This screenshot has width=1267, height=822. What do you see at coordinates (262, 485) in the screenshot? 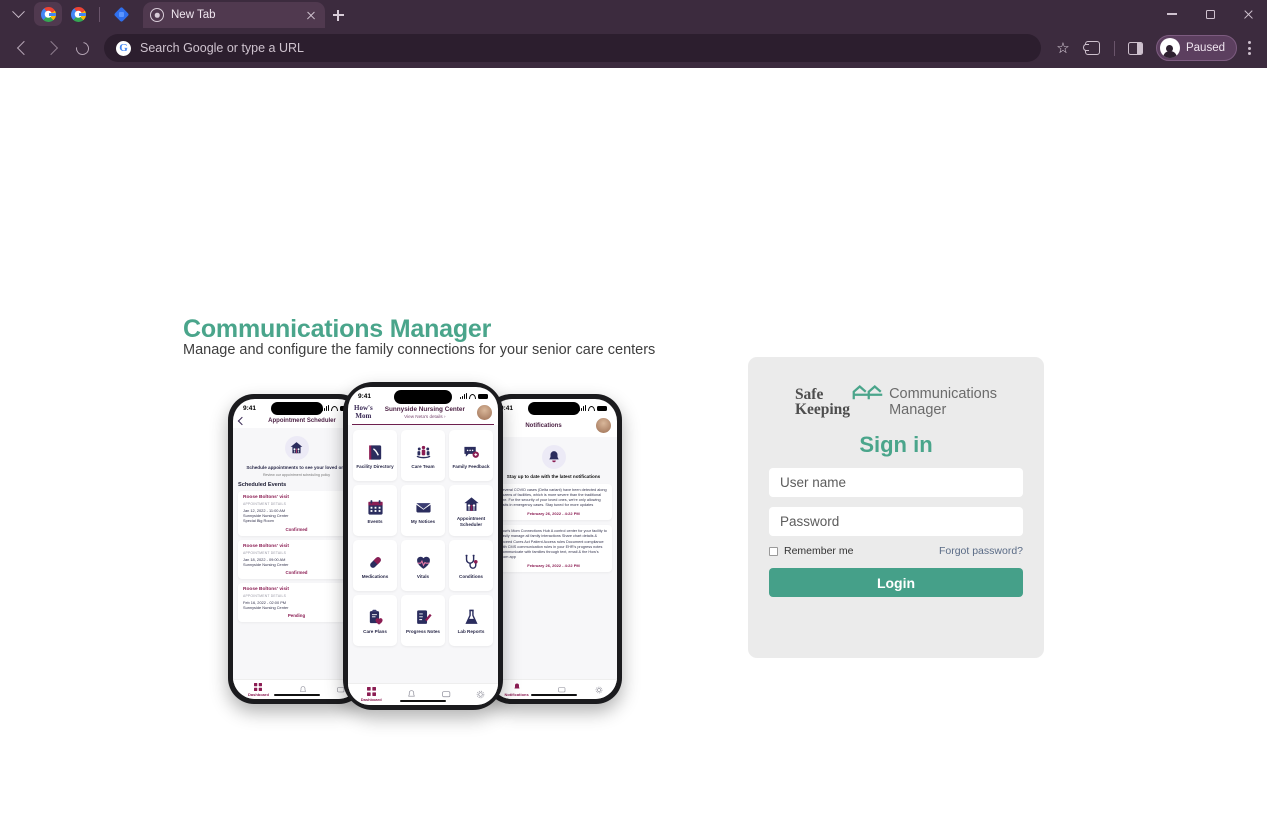
I see `scheduled-events-heading: Scheduled Events` at bounding box center [262, 485].